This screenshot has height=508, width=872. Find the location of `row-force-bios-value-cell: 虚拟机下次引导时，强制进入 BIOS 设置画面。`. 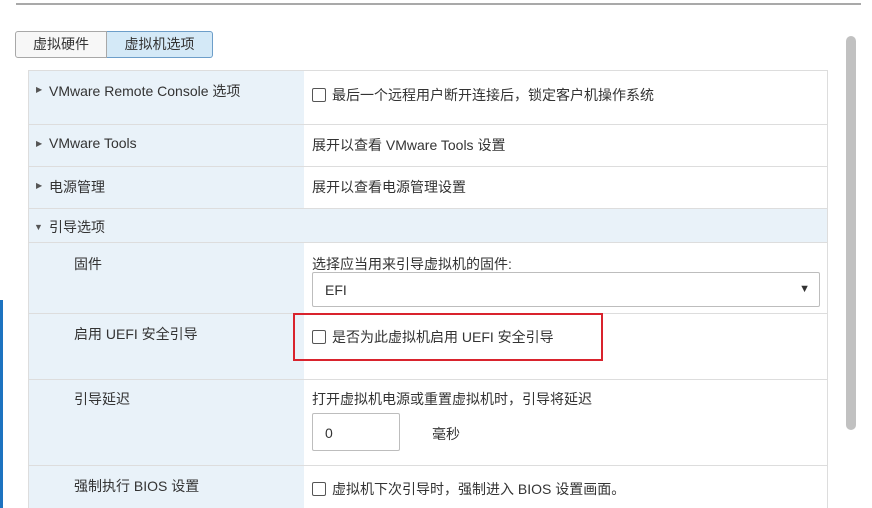

row-force-bios-value-cell: 虚拟机下次引导时，强制进入 BIOS 设置画面。 is located at coordinates (565, 487).